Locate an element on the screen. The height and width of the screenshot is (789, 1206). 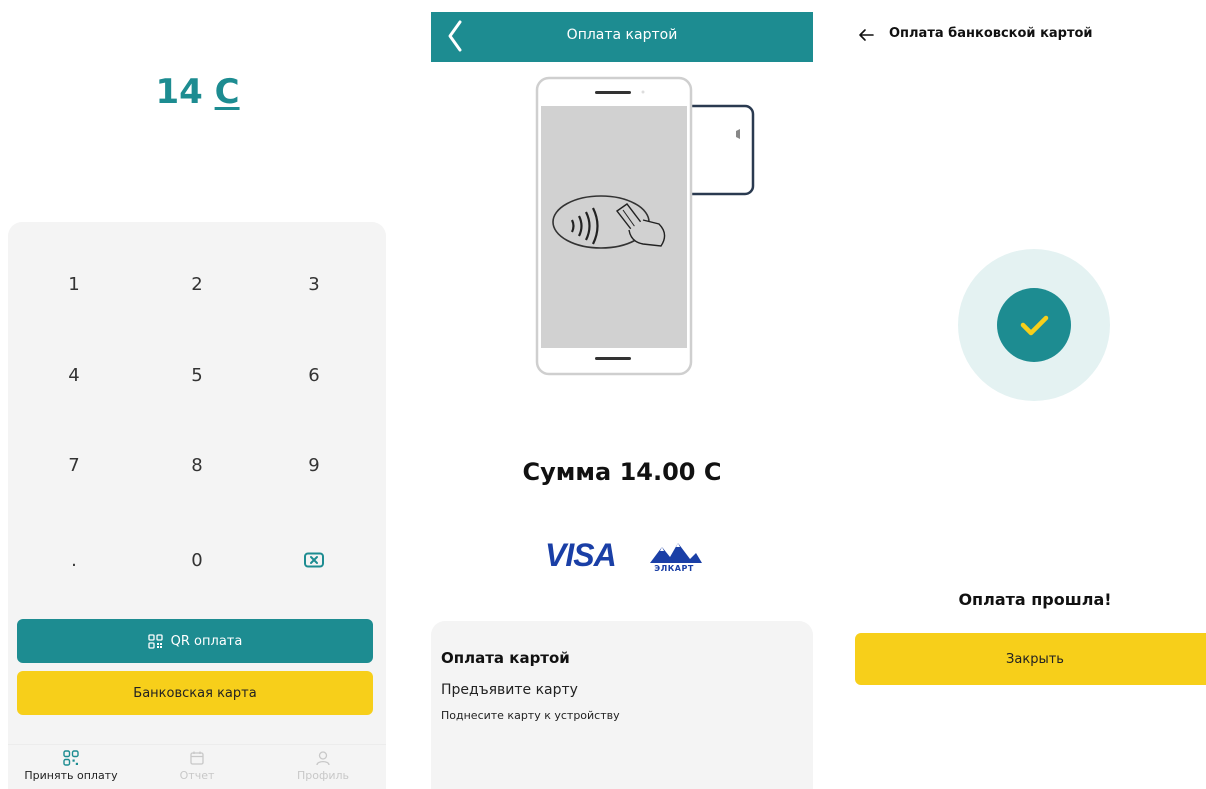
close-button: Закрыть is located at coordinates (1030, 659).